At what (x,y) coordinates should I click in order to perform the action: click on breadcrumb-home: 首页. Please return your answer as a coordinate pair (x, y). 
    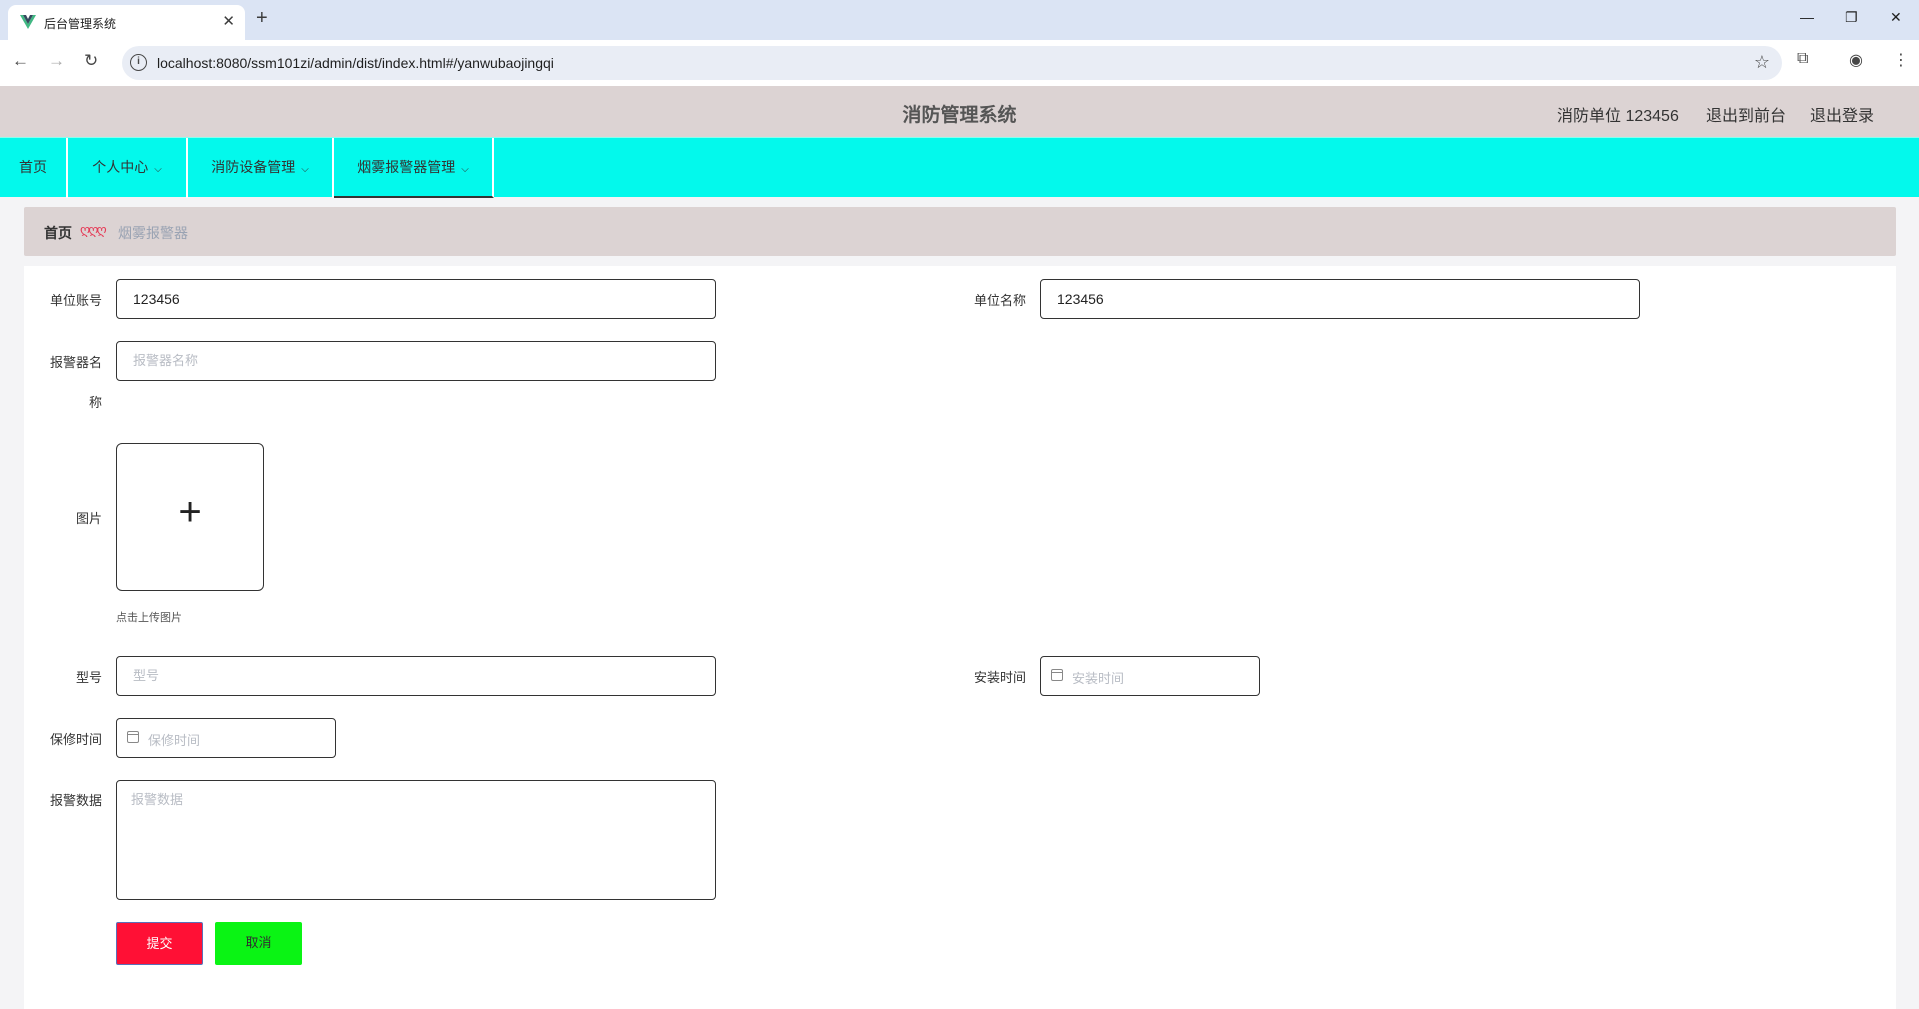
    Looking at the image, I should click on (58, 233).